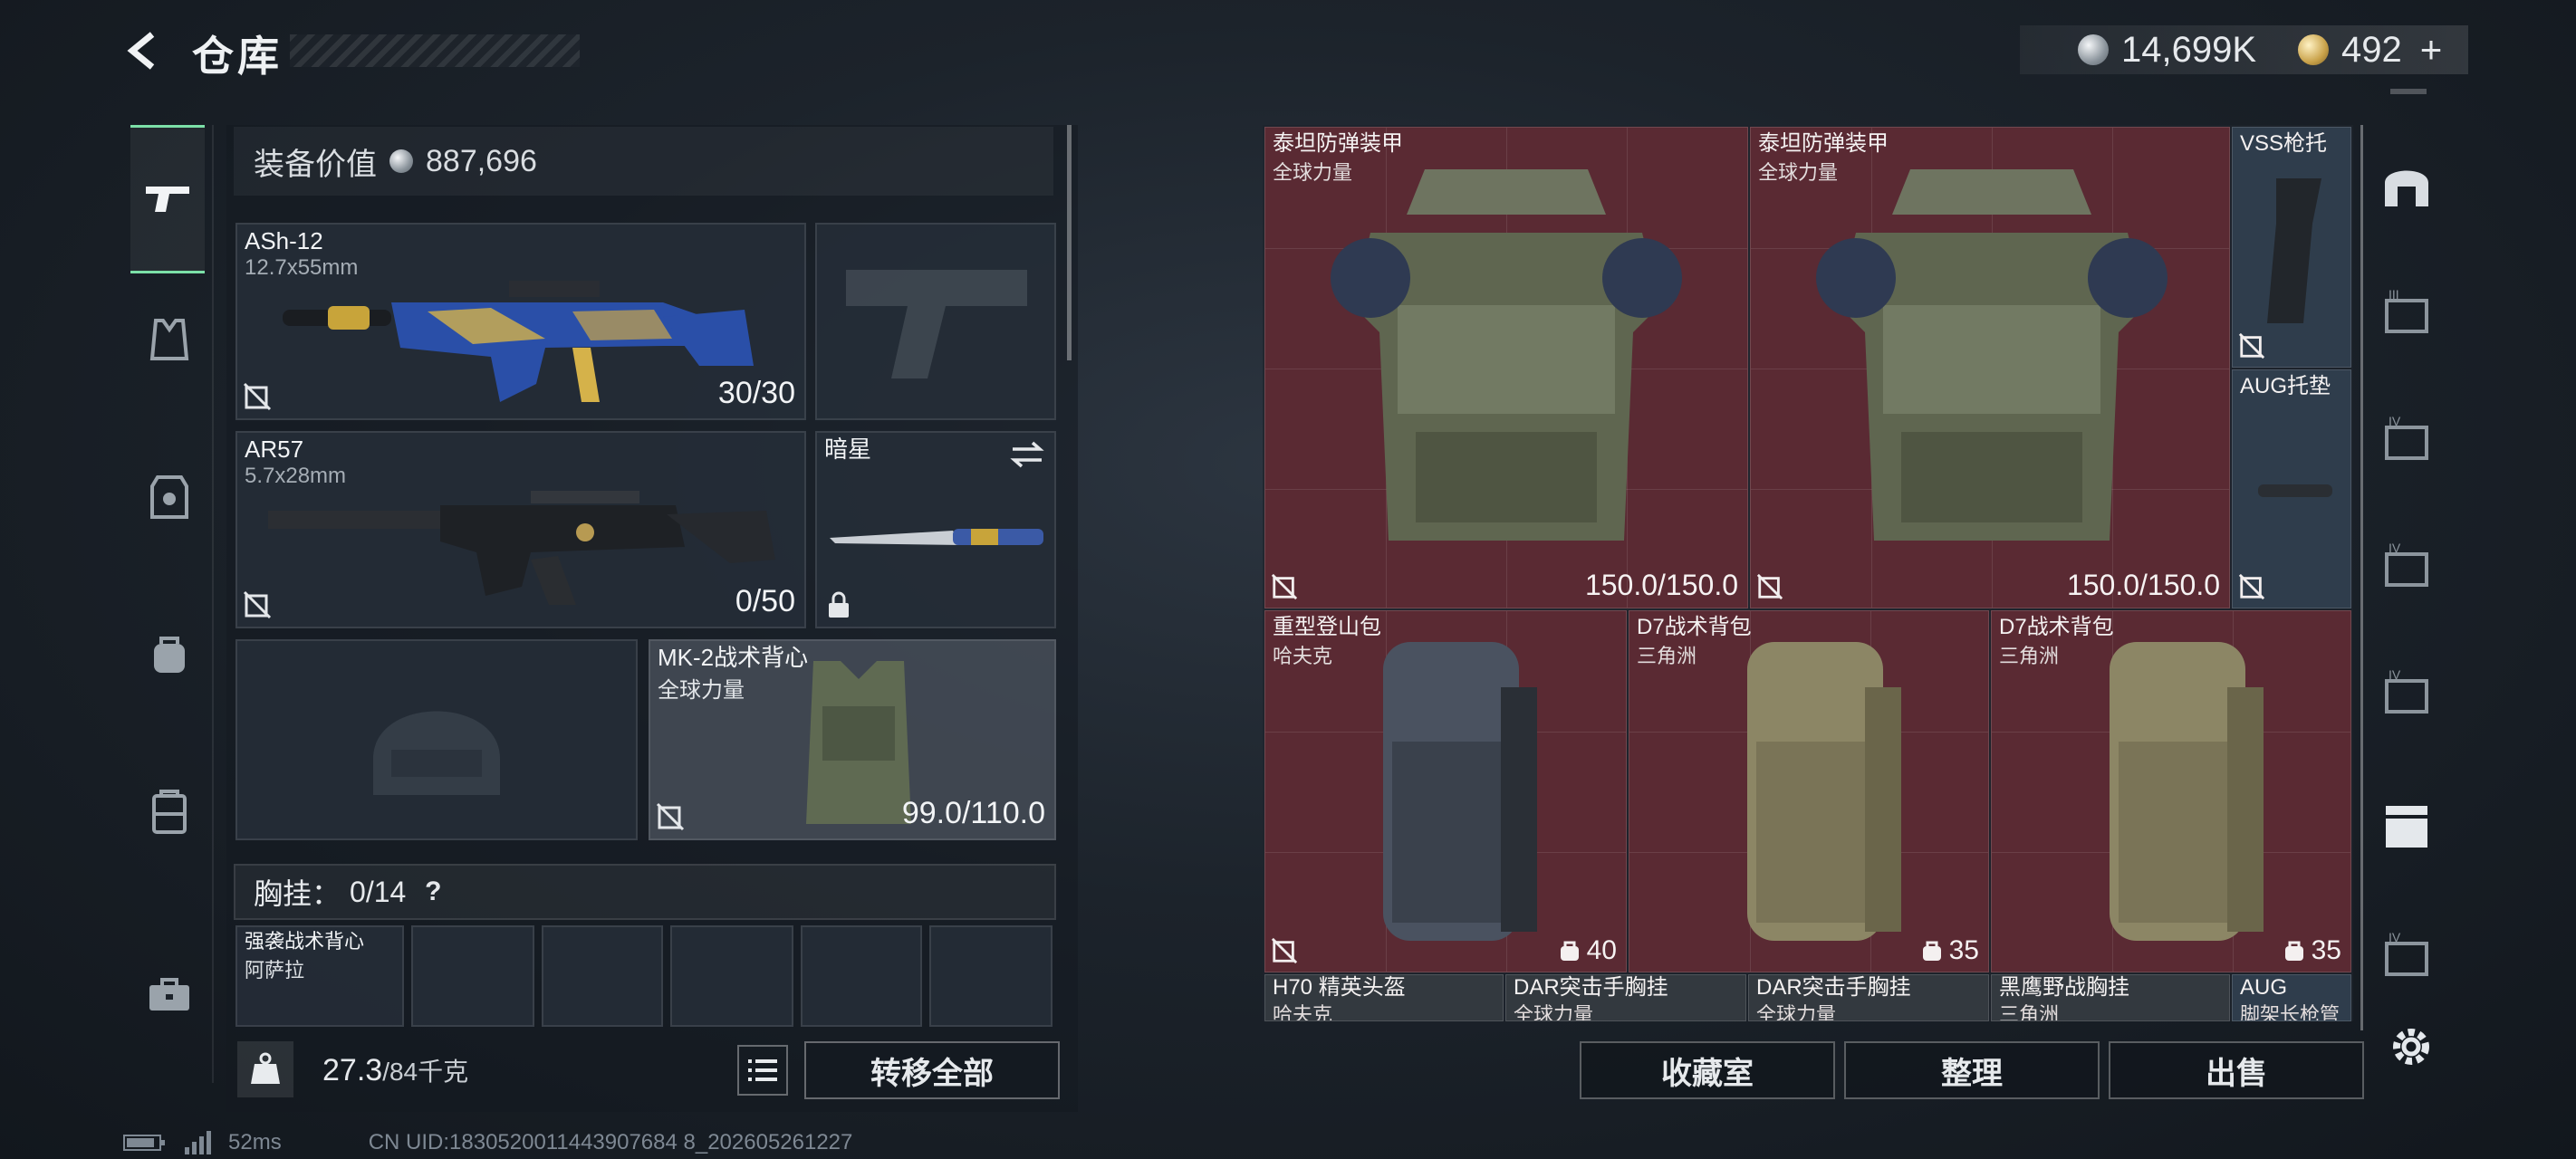 The height and width of the screenshot is (1159, 2576). Describe the element at coordinates (935, 530) in the screenshot. I see `melee-slot: 暗星` at that location.